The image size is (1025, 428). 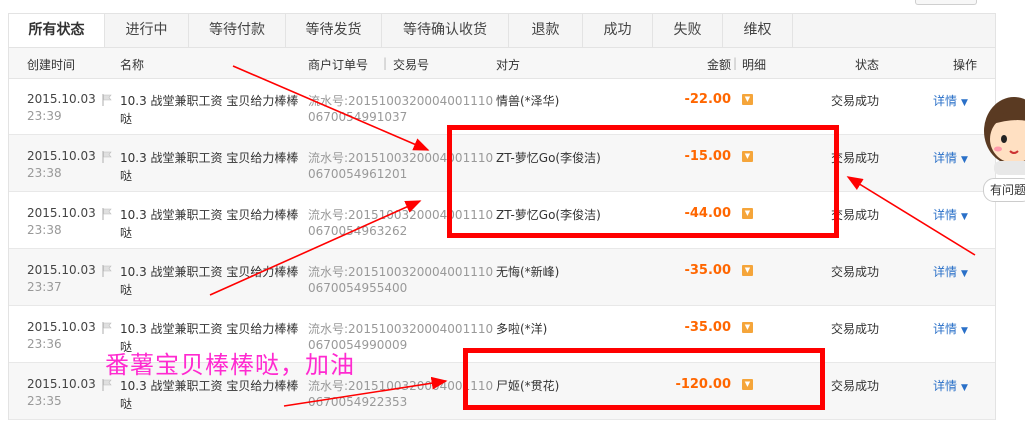 What do you see at coordinates (1004, 190) in the screenshot?
I see `help-label: 有问题` at bounding box center [1004, 190].